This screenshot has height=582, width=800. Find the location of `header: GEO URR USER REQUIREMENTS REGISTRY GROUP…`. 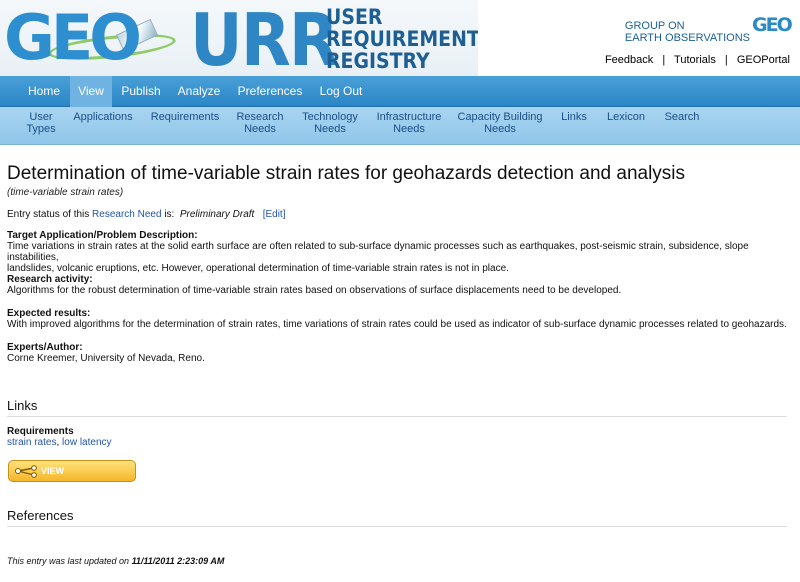

header: GEO URR USER REQUIREMENTS REGISTRY GROUP… is located at coordinates (400, 38).